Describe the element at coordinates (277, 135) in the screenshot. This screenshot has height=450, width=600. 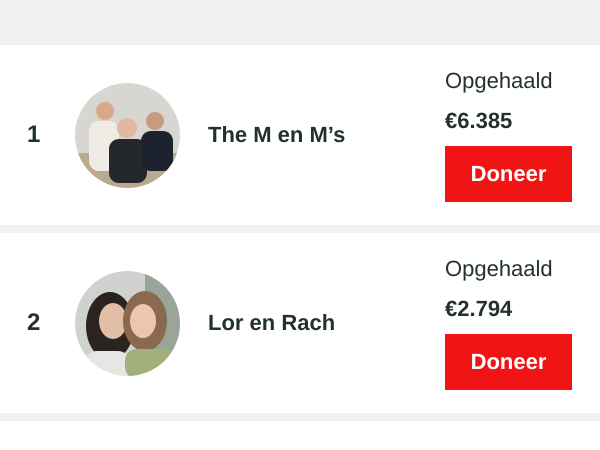
I see `team-name: The M en M’s` at that location.